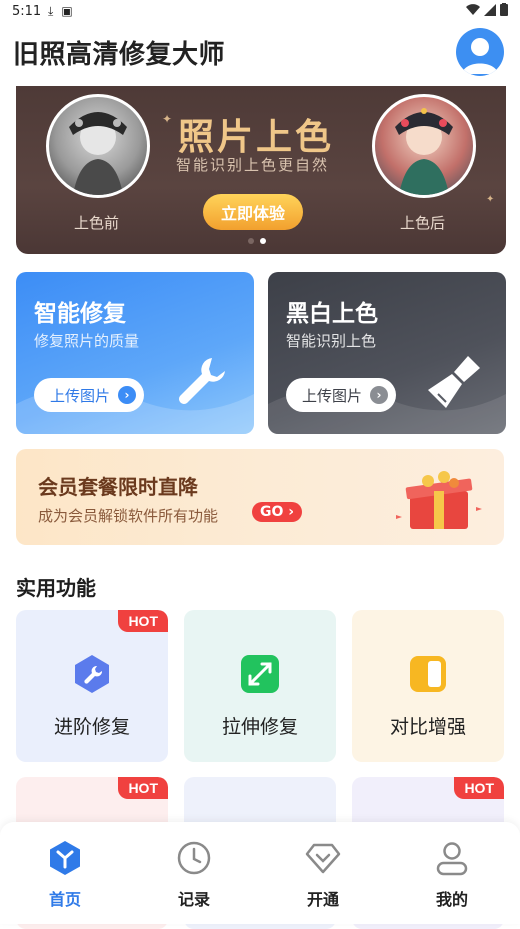 This screenshot has width=520, height=929. I want to click on battery-icon, so click(504, 9).